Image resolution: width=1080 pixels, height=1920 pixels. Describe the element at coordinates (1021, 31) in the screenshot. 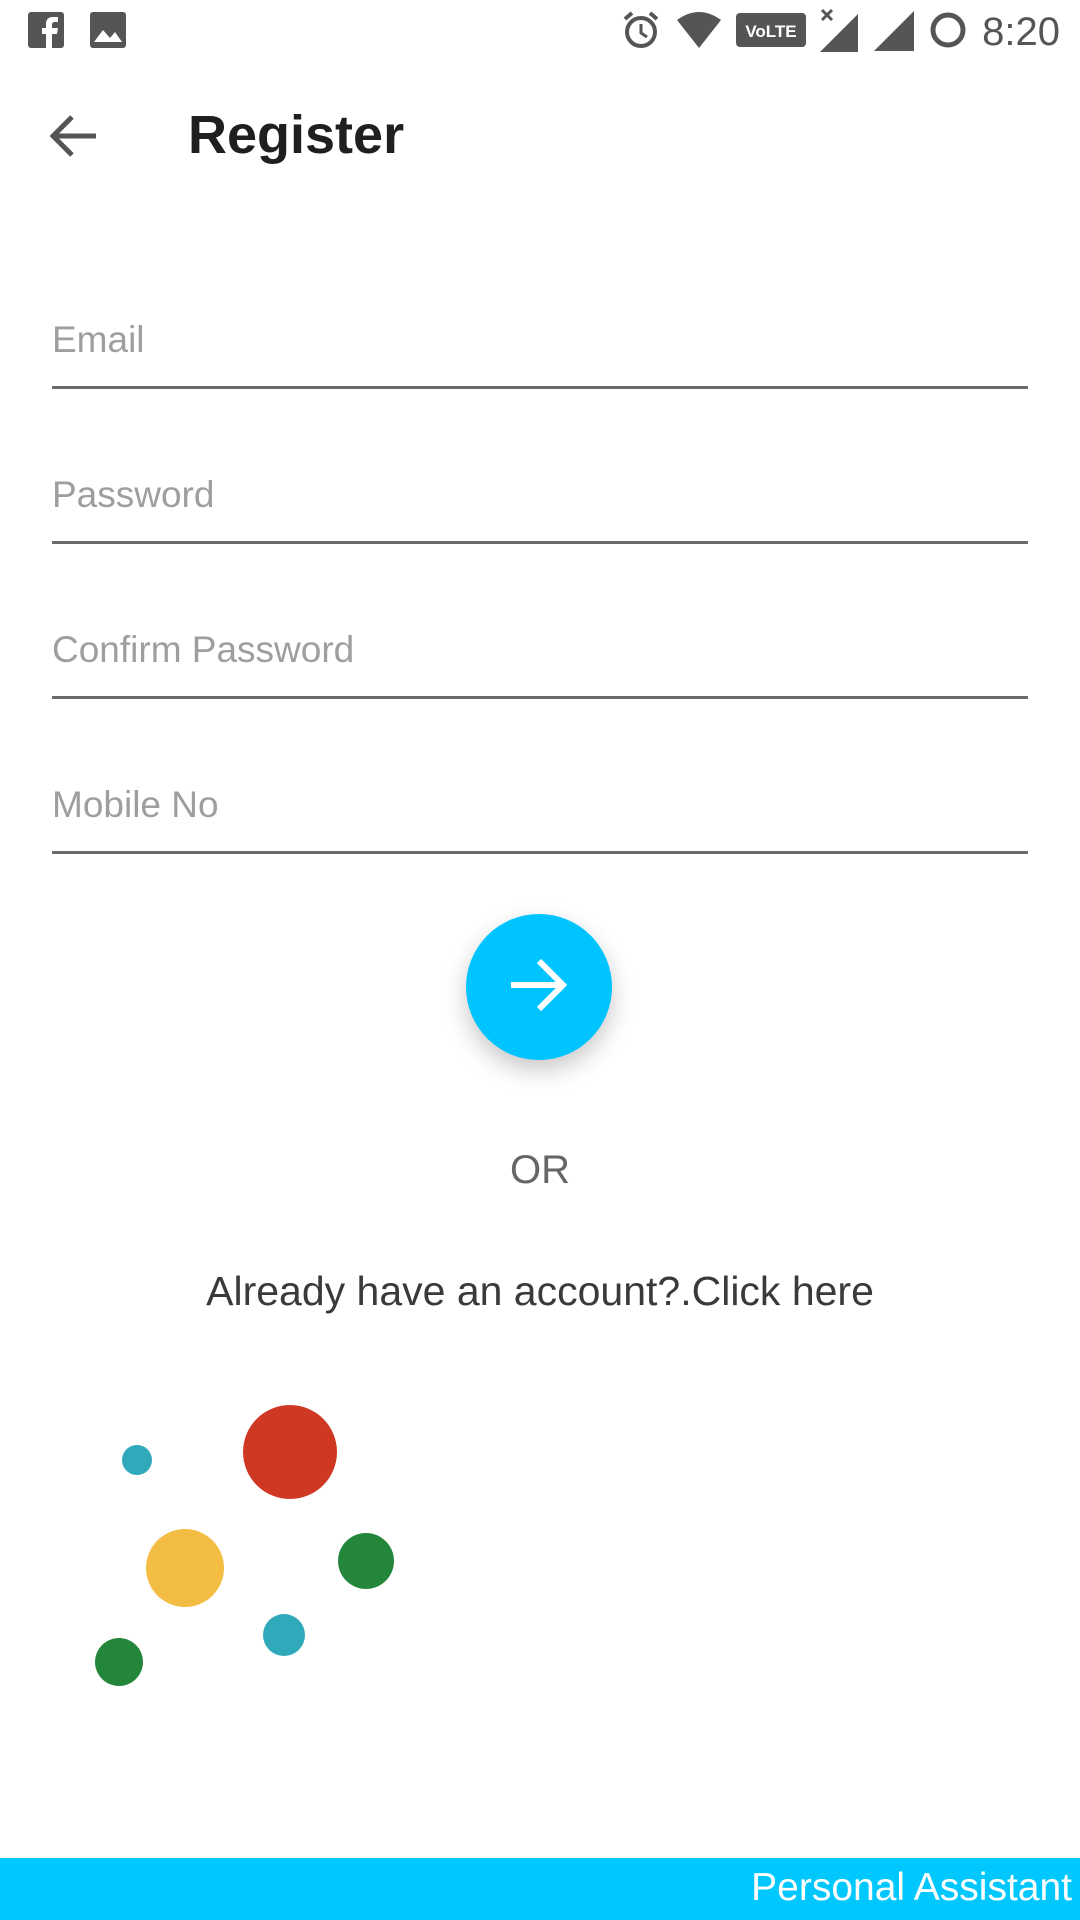

I see `status-time: 8:20` at that location.